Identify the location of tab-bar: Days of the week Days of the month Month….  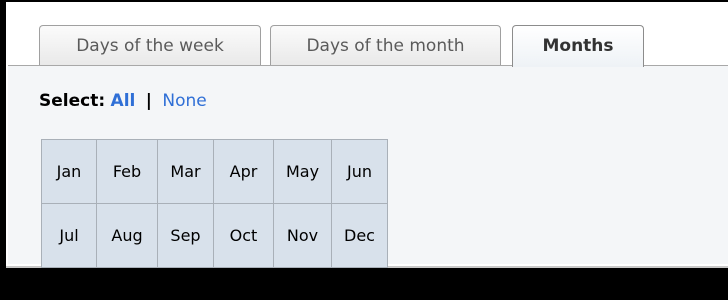
(367, 45).